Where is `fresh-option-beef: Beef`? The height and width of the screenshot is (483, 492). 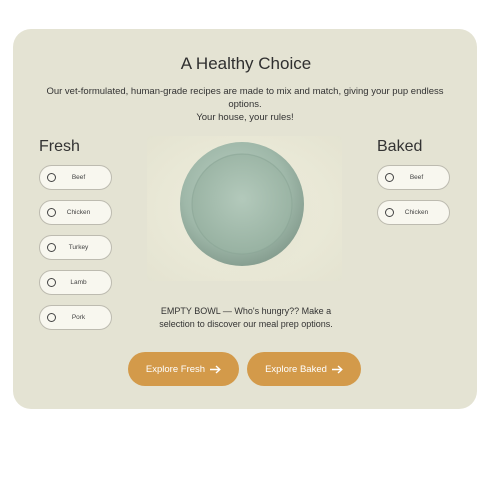
fresh-option-beef: Beef is located at coordinates (75, 177).